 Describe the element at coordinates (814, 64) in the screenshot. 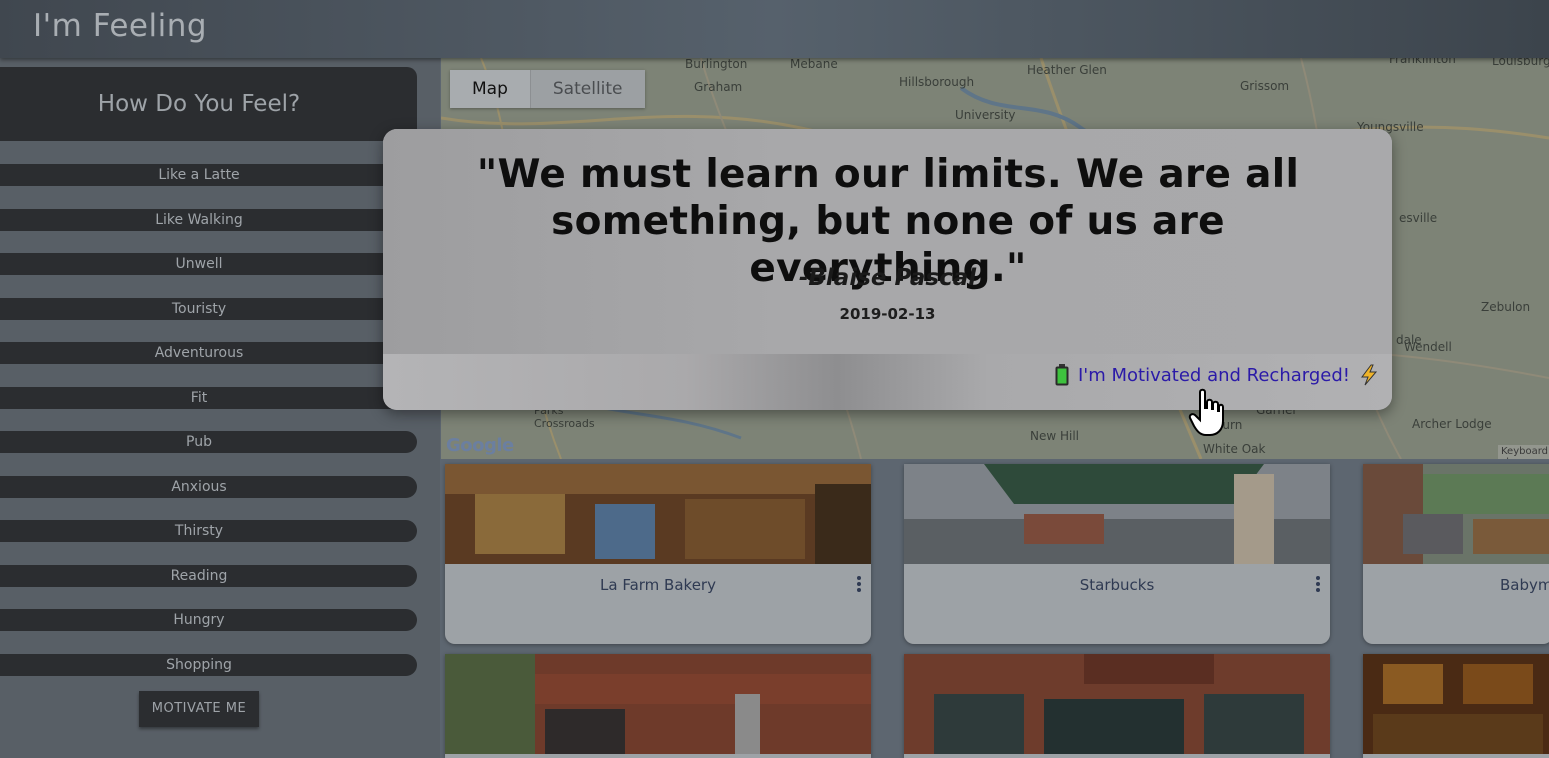

I see `map-label: Mebane` at that location.